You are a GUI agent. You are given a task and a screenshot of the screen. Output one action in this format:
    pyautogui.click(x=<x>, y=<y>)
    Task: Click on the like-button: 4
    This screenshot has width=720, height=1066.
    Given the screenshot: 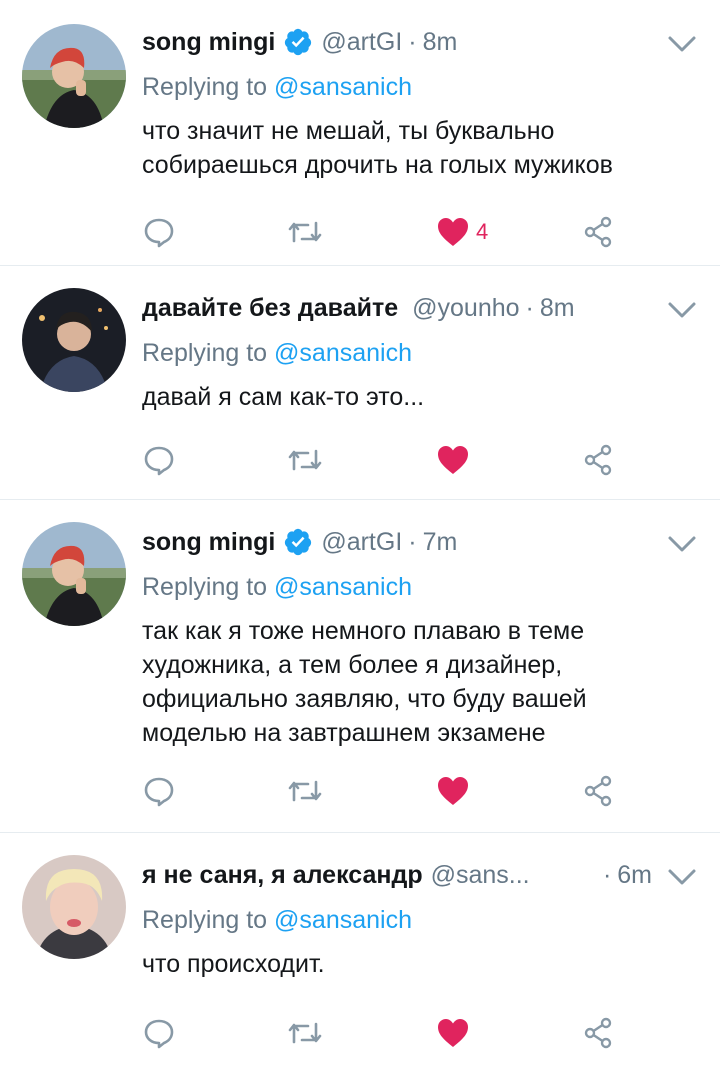 What is the action you would take?
    pyautogui.click(x=462, y=232)
    